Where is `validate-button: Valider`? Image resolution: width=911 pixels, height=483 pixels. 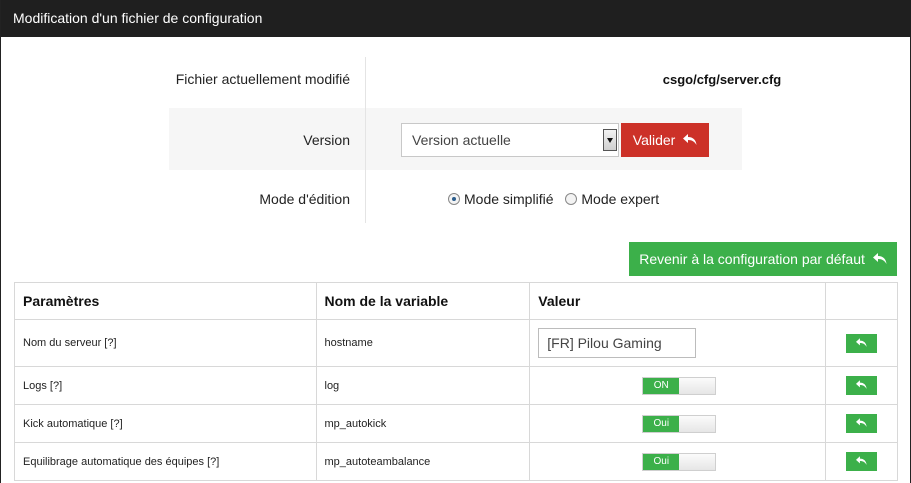
validate-button: Valider is located at coordinates (665, 140).